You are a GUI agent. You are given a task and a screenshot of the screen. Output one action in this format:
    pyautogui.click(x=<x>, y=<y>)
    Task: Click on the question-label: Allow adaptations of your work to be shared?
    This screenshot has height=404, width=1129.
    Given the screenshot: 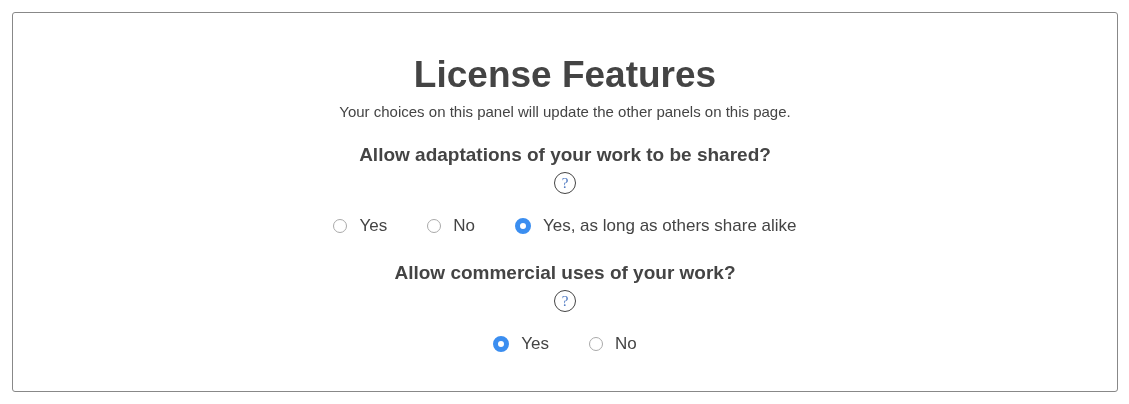 What is the action you would take?
    pyautogui.click(x=565, y=155)
    